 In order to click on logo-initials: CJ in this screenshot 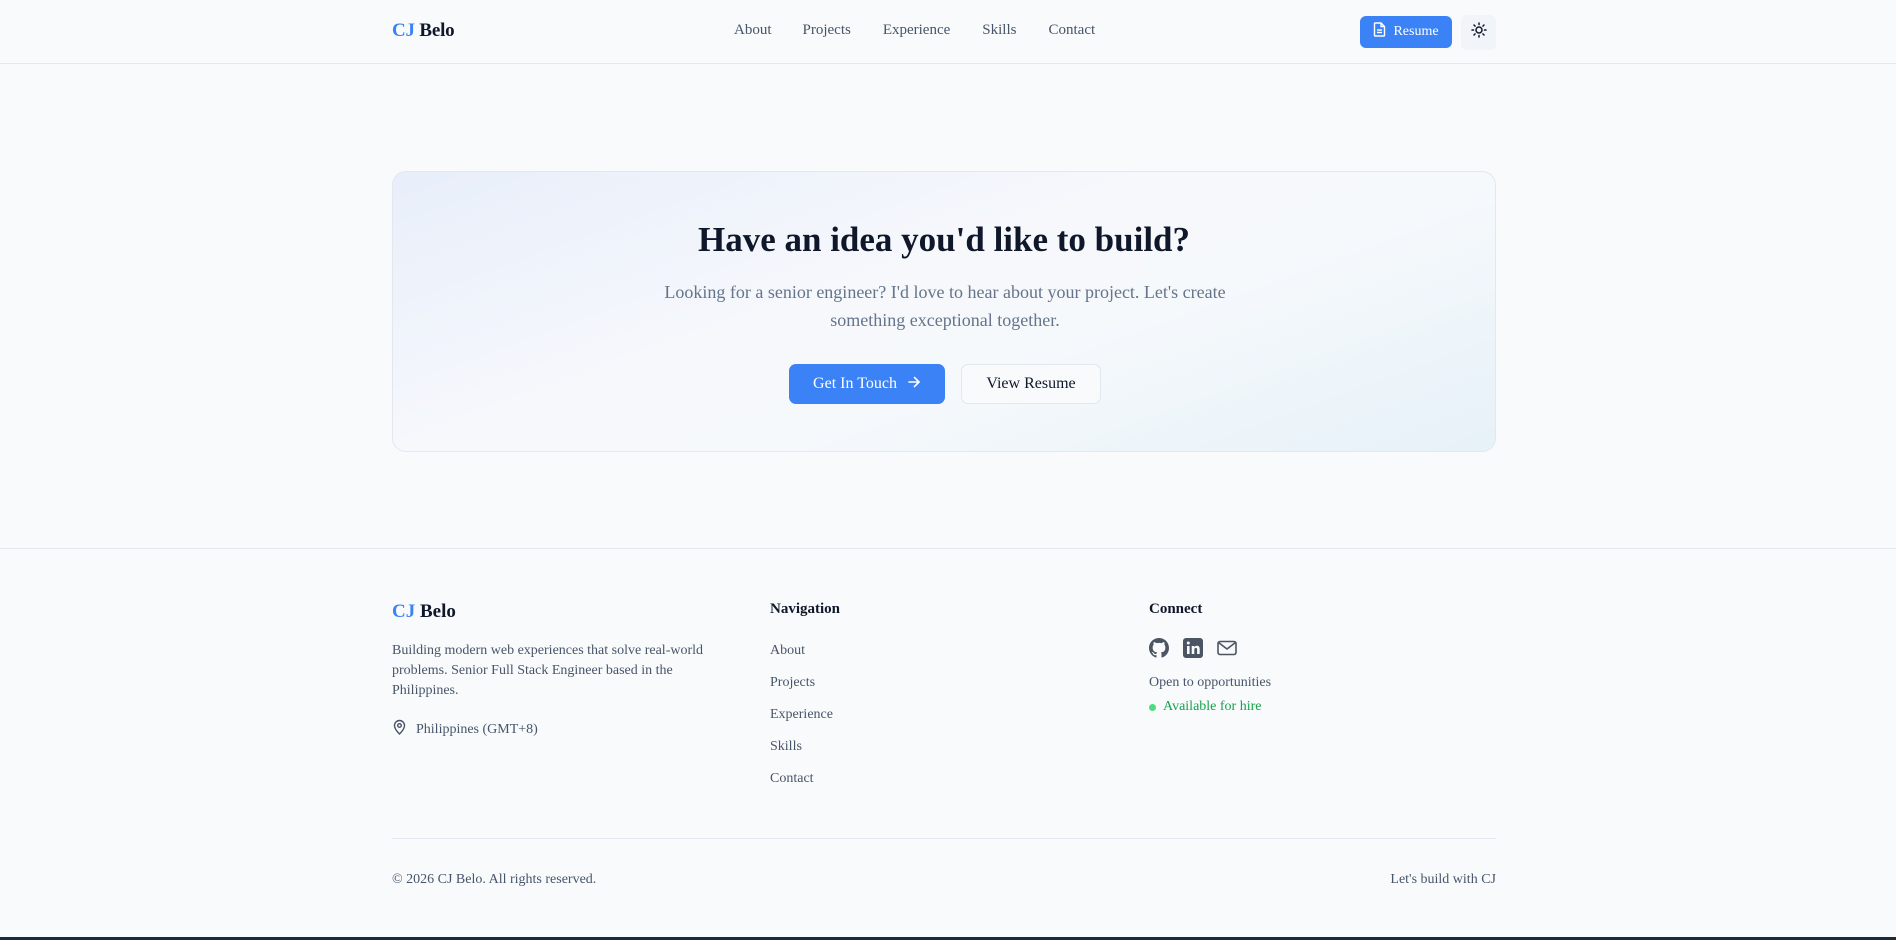, I will do `click(403, 30)`.